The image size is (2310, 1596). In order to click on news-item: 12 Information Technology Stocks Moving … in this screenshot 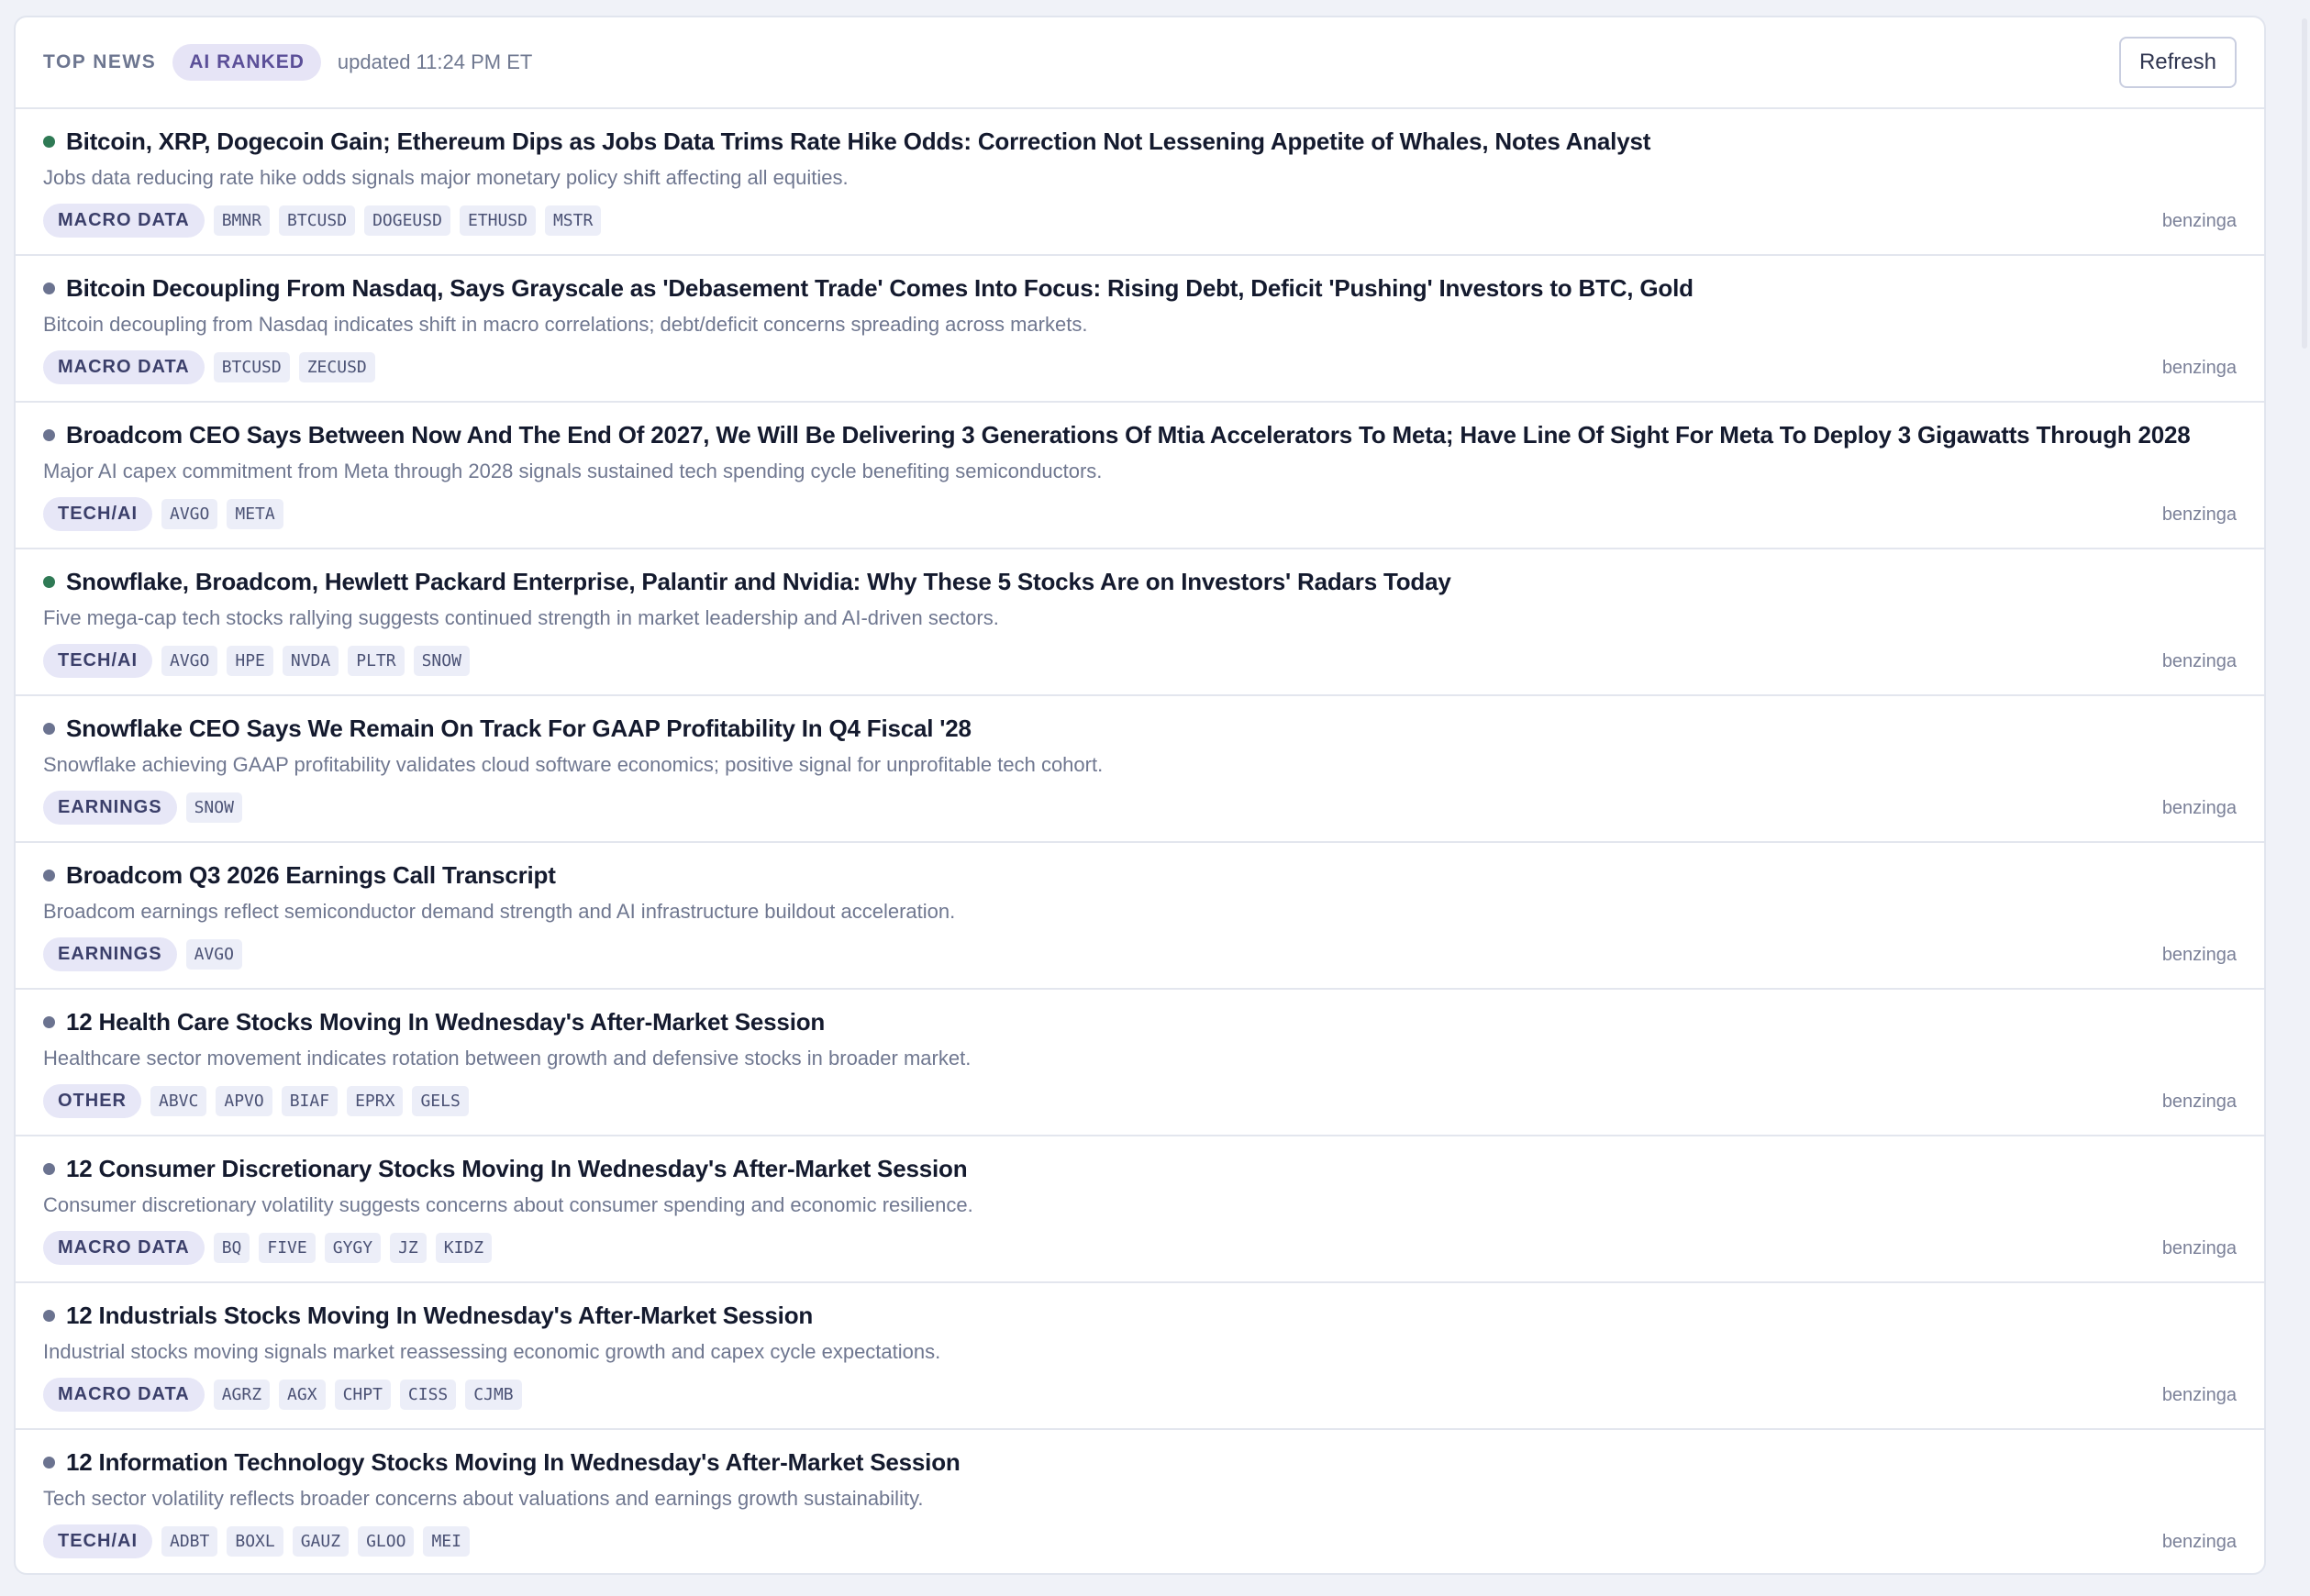, I will do `click(1140, 1501)`.